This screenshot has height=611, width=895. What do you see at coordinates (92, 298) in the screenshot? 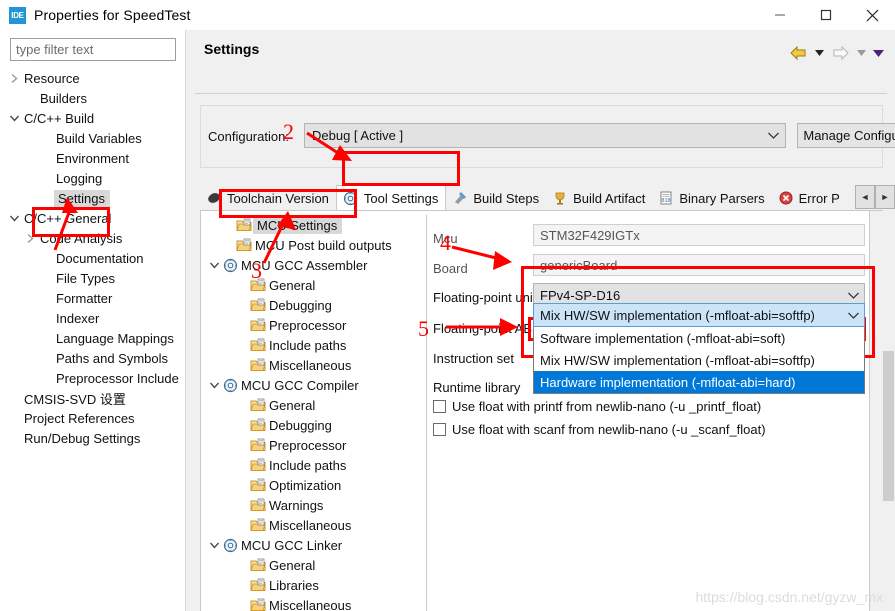
I see `sidebar-item-formatter: Formatter` at bounding box center [92, 298].